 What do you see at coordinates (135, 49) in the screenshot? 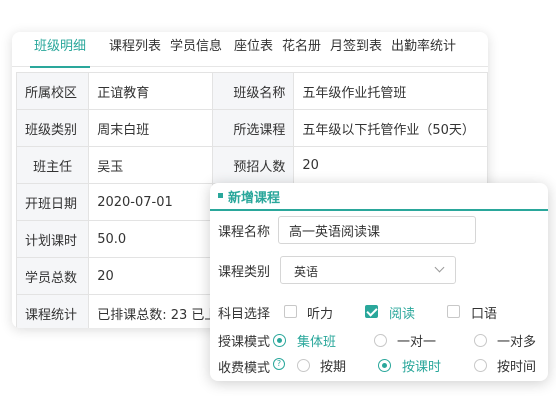
I see `tab-course-list: 课程列表` at bounding box center [135, 49].